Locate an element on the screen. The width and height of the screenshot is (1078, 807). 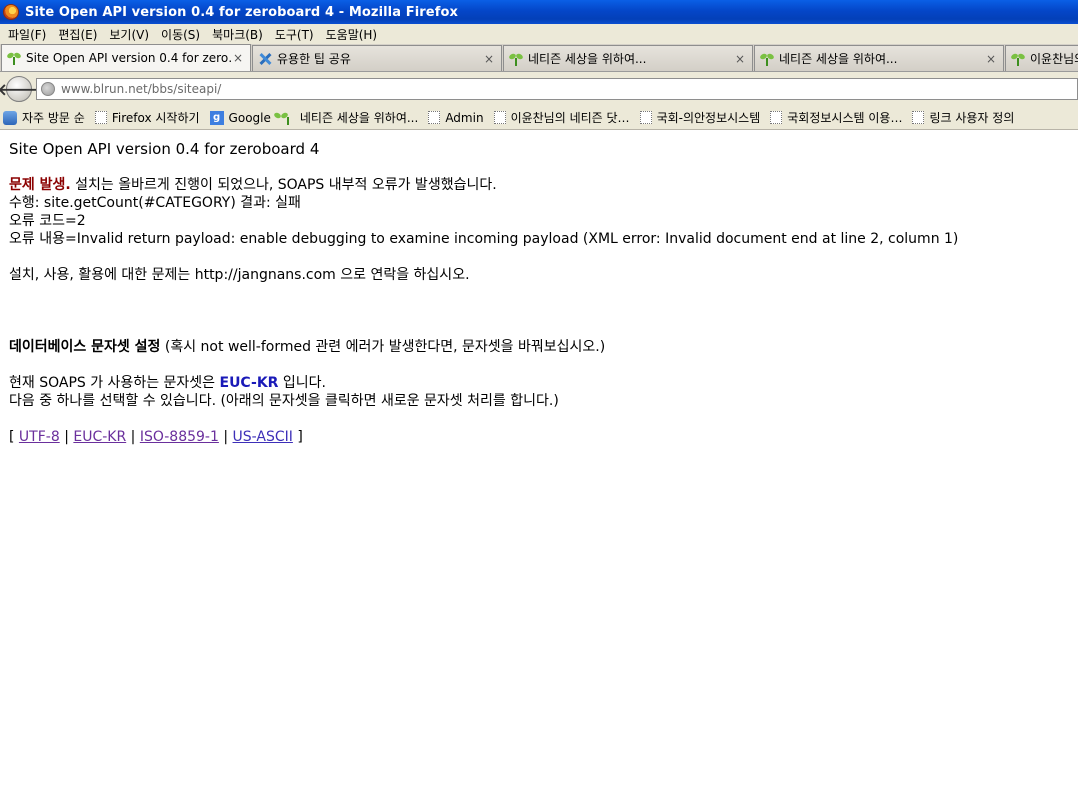
menu-edit: 편집(E) is located at coordinates (79, 34).